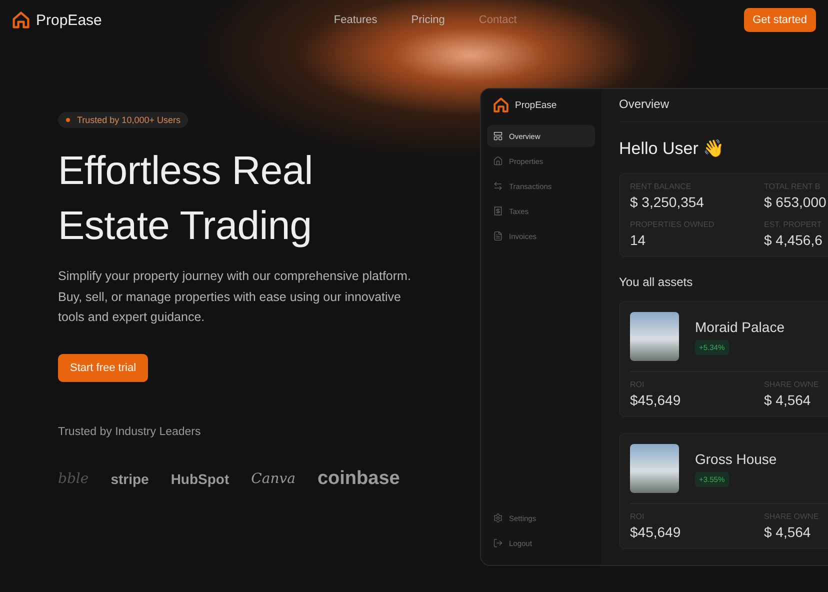  I want to click on company-logo: stripe, so click(129, 478).